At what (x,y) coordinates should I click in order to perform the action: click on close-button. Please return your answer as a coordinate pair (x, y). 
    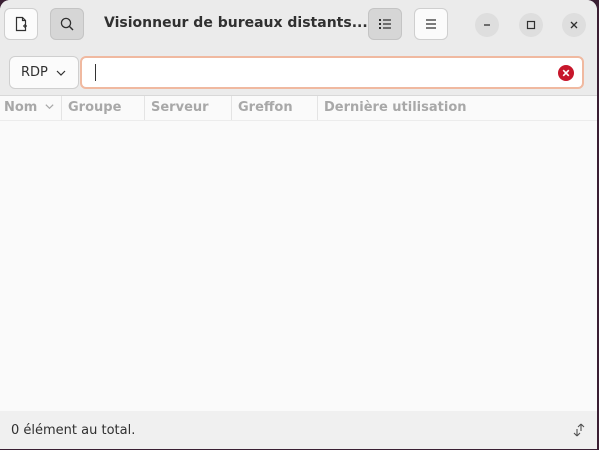
    Looking at the image, I should click on (574, 25).